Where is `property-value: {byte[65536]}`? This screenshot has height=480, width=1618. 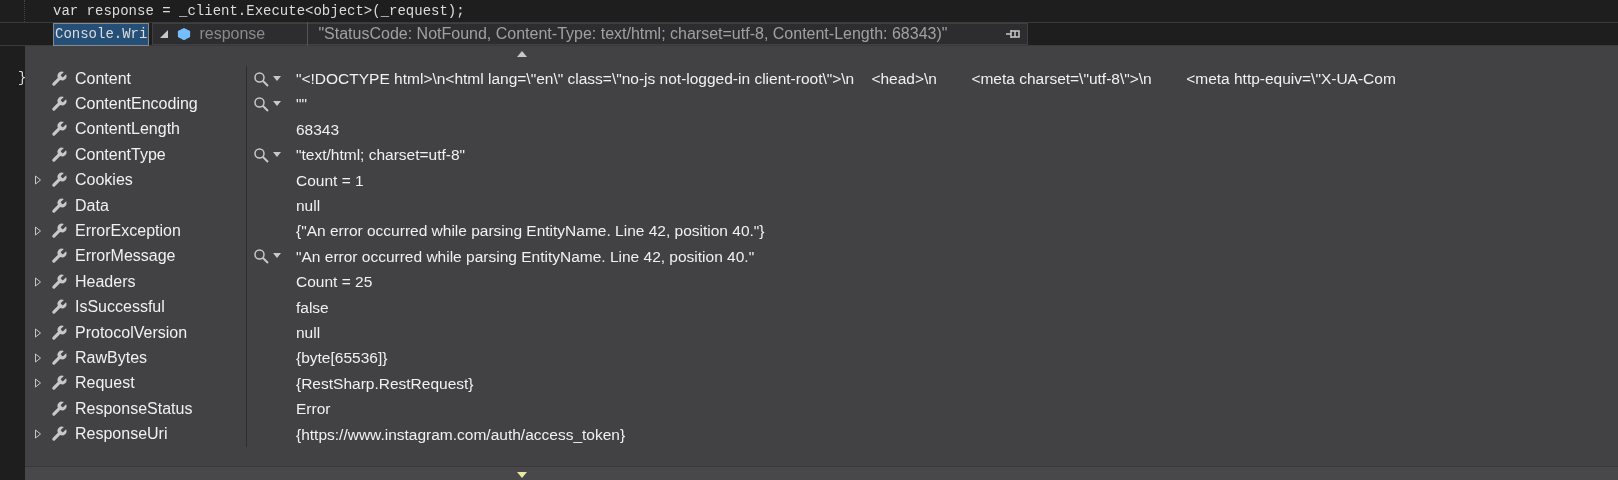
property-value: {byte[65536]} is located at coordinates (342, 358).